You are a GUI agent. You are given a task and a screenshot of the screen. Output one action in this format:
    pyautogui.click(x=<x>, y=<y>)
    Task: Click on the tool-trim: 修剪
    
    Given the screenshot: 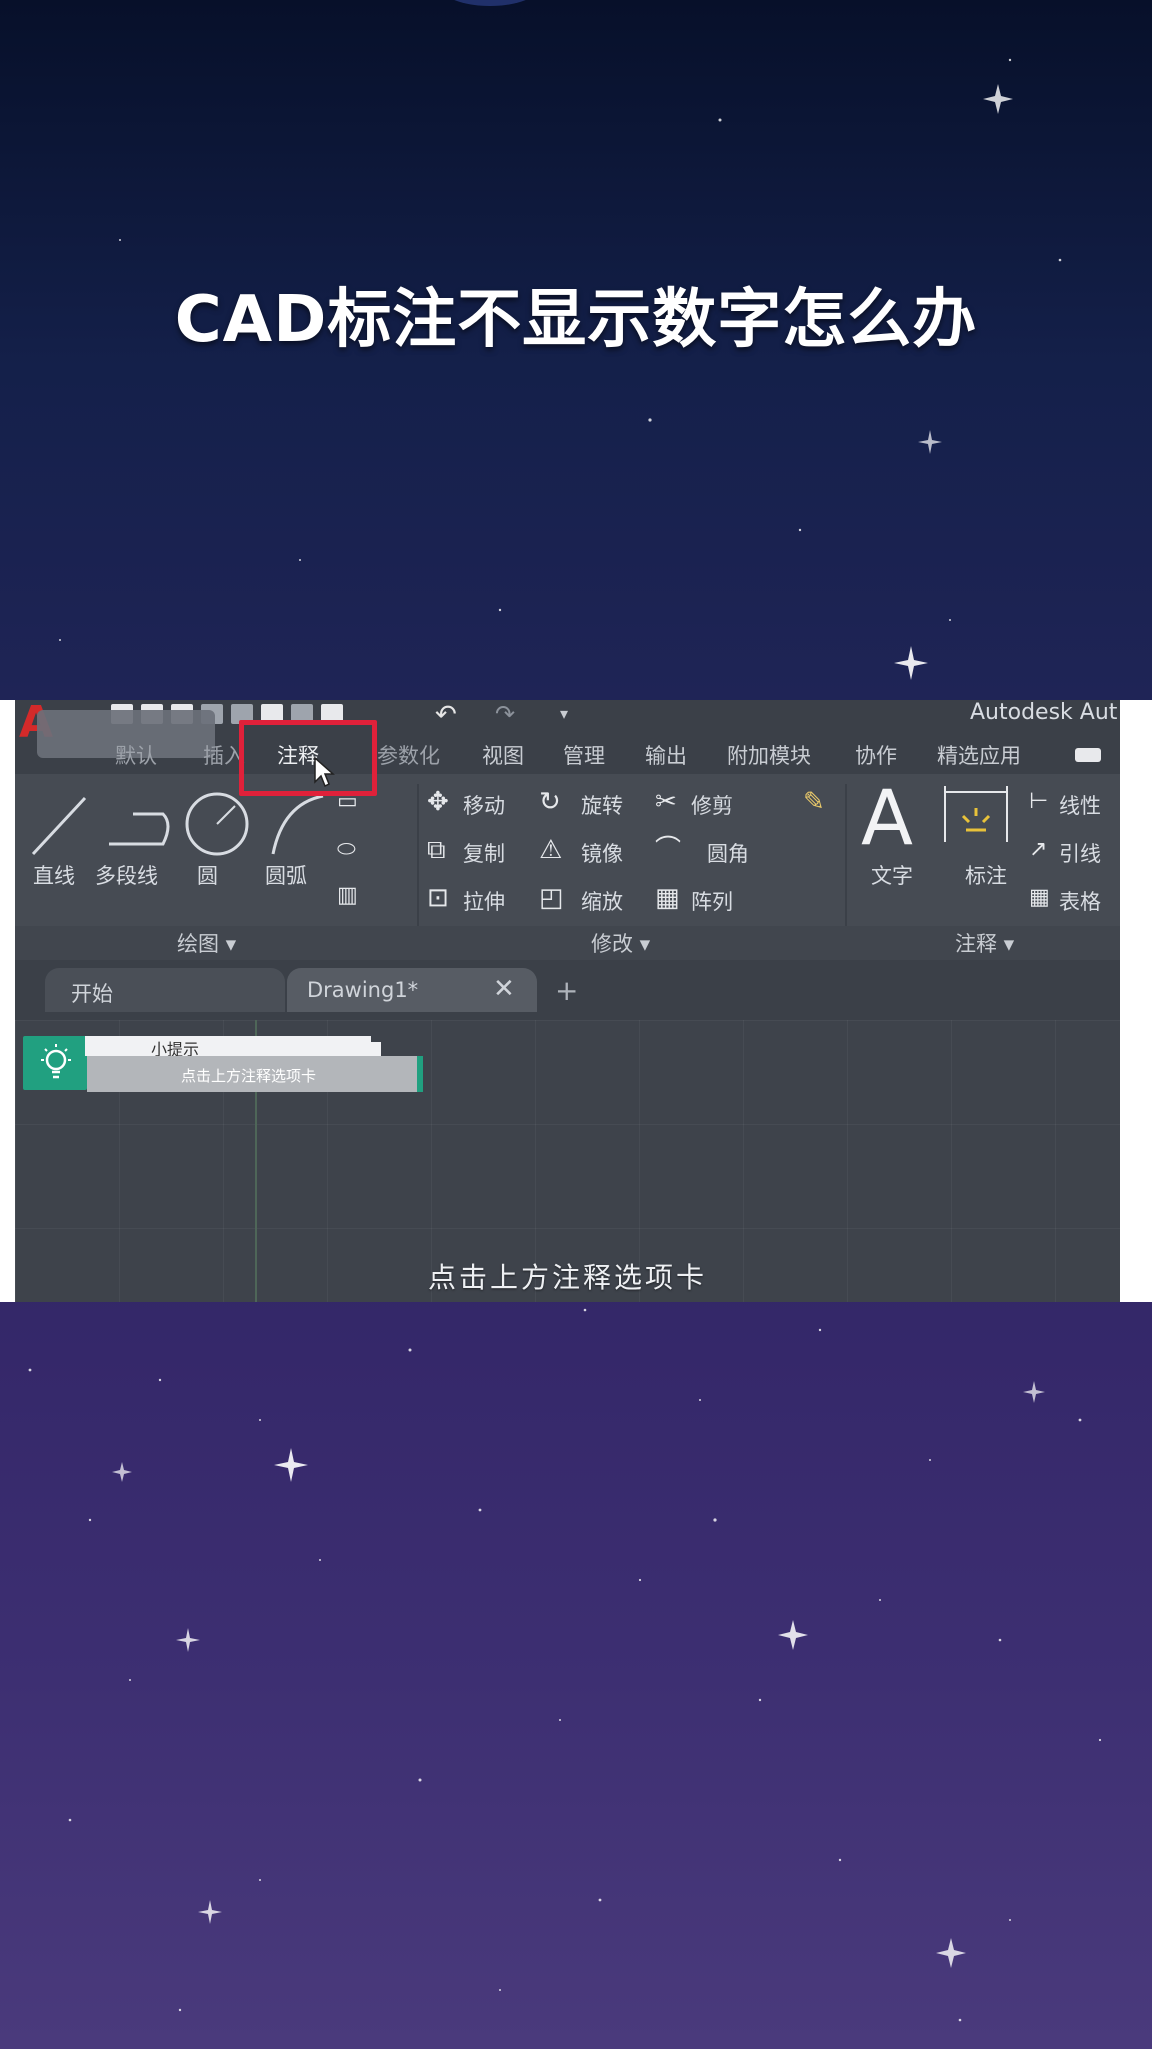 What is the action you would take?
    pyautogui.click(x=712, y=805)
    